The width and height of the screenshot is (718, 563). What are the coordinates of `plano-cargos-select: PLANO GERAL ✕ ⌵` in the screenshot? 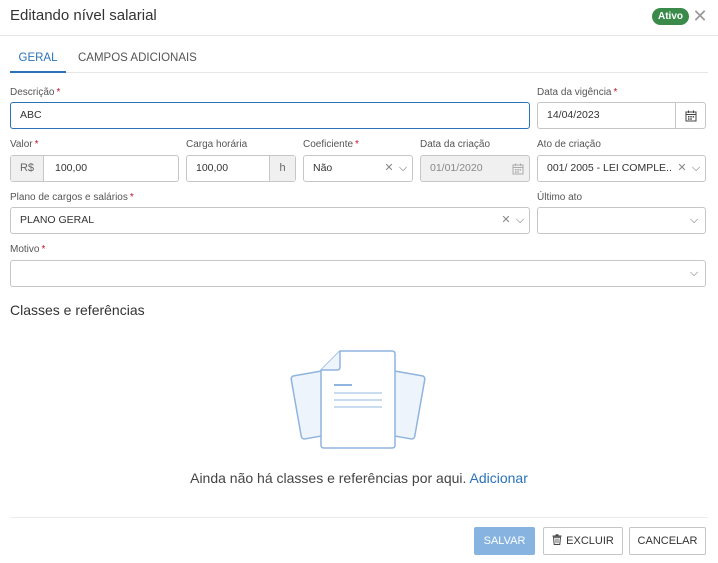 It's located at (270, 220).